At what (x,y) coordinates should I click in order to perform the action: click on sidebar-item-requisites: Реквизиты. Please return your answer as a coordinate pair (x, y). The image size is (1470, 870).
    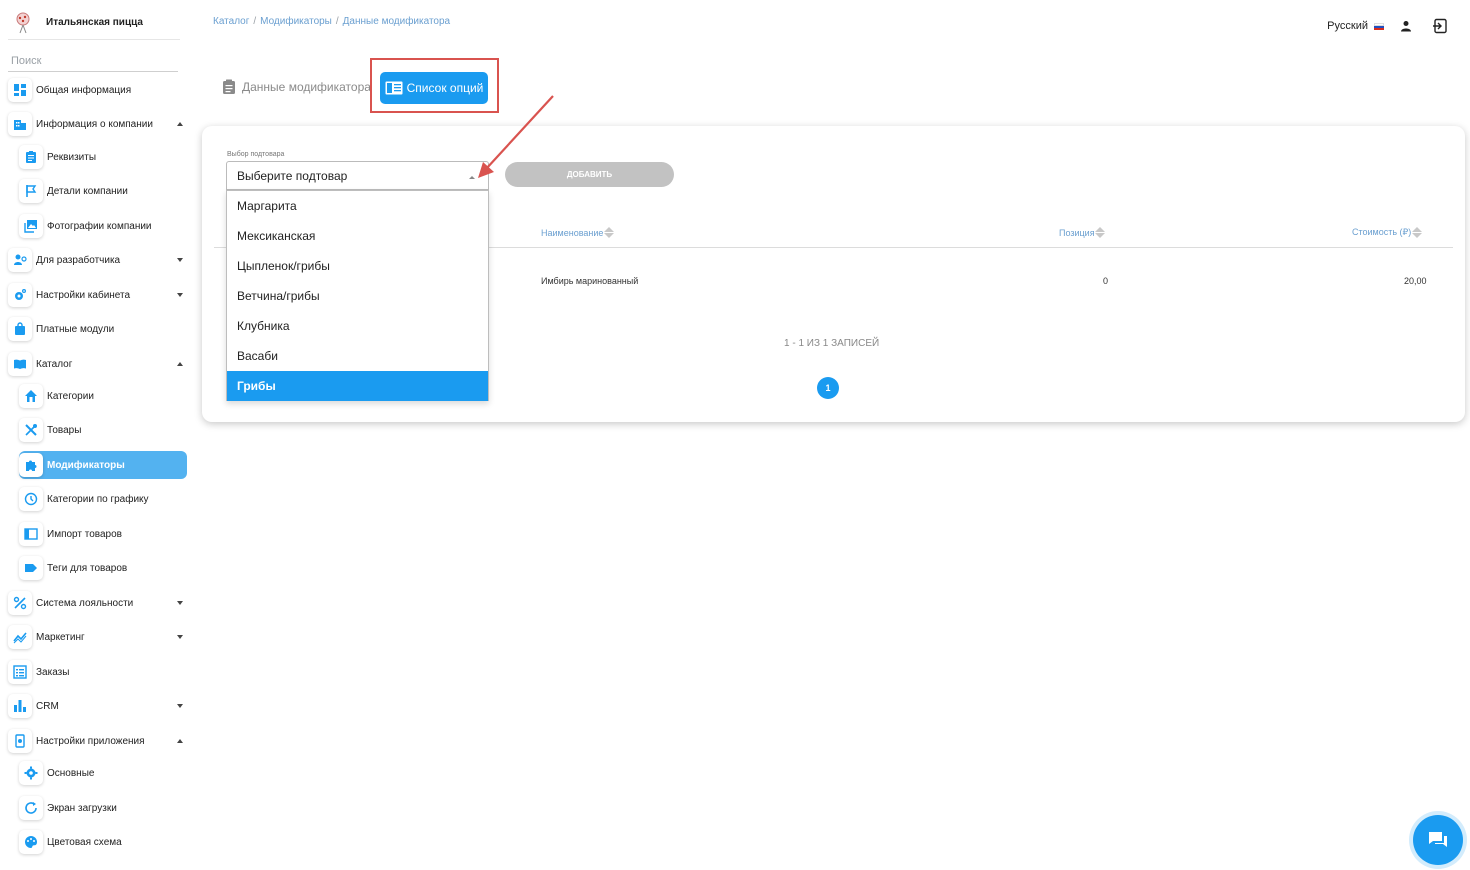
    Looking at the image, I should click on (103, 157).